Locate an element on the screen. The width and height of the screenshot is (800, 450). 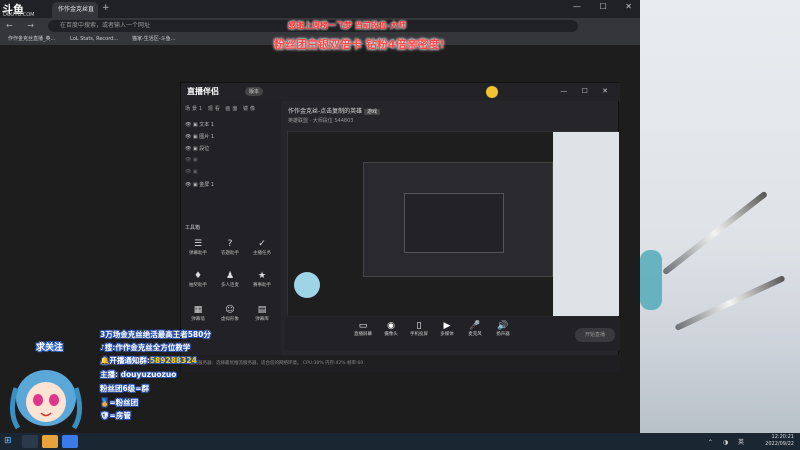
app-icon is located at coordinates (50, 441).